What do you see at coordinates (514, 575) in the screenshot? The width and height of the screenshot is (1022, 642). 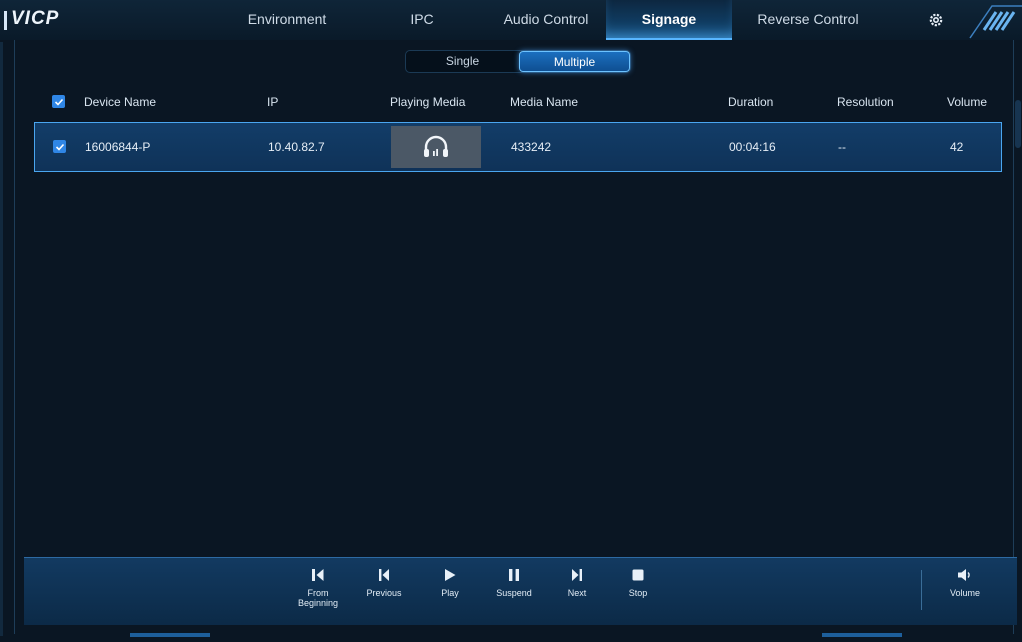 I see `pause-icon` at bounding box center [514, 575].